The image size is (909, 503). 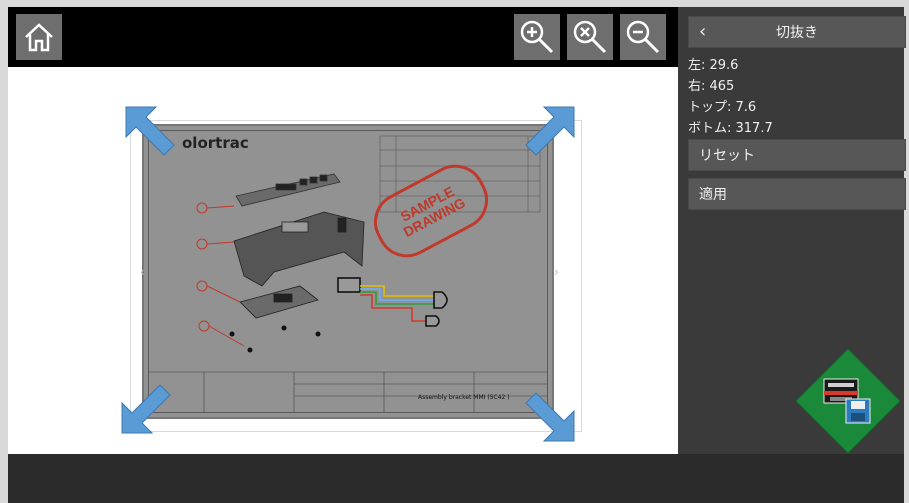 I want to click on zoom-in-button, so click(x=537, y=37).